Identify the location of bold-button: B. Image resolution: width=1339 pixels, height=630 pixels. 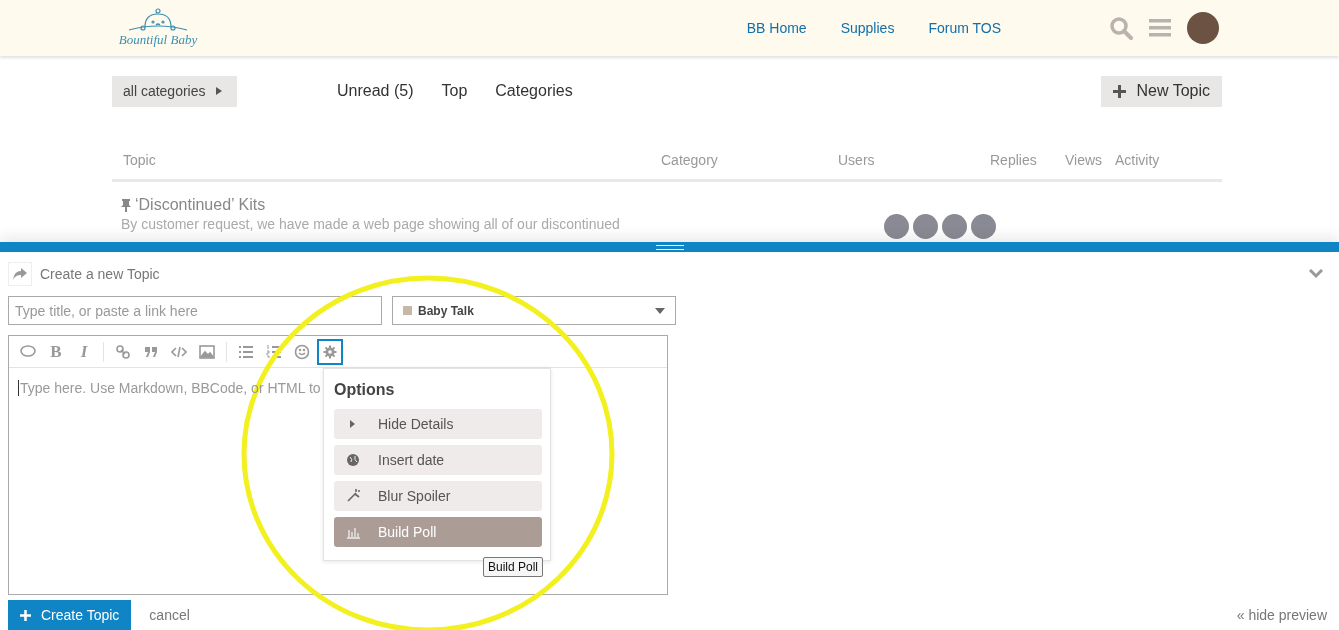
(56, 351).